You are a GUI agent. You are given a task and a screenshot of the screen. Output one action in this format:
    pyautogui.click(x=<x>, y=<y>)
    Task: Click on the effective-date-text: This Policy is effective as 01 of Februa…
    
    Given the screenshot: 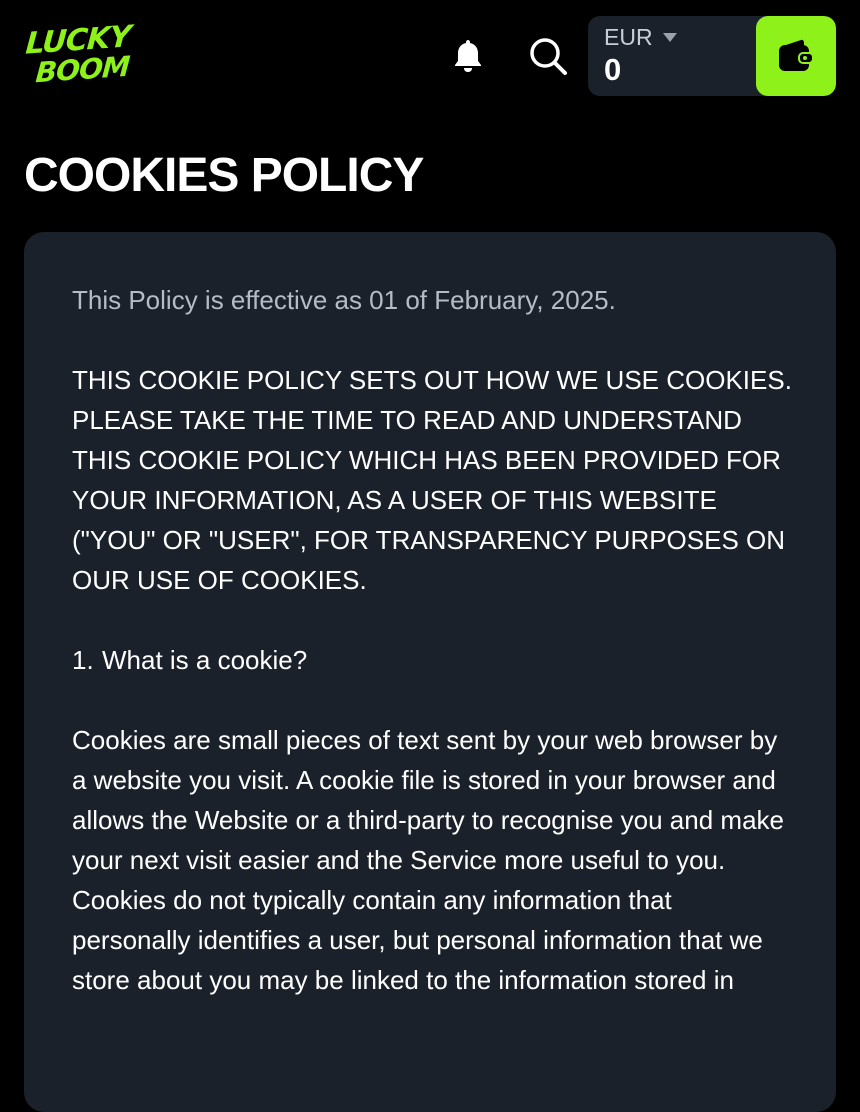 What is the action you would take?
    pyautogui.click(x=344, y=300)
    